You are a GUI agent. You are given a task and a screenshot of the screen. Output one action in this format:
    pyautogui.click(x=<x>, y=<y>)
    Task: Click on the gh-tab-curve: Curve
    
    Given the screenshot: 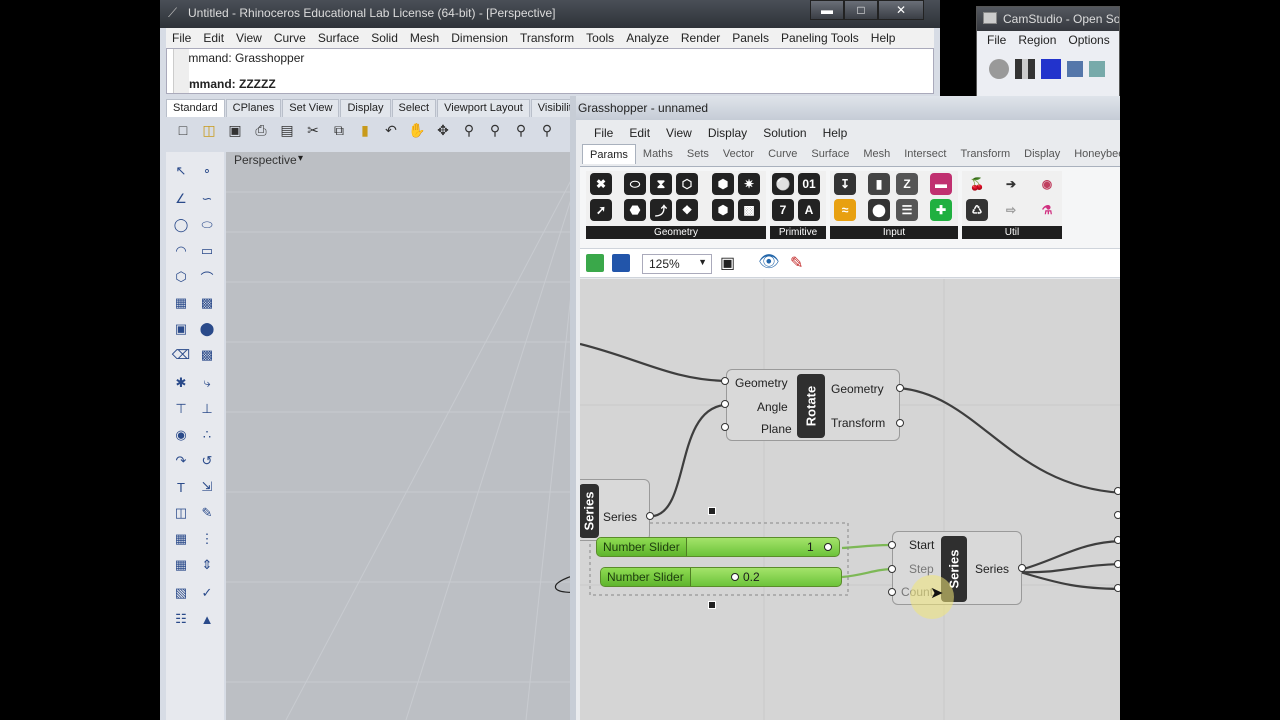 What is the action you would take?
    pyautogui.click(x=782, y=154)
    